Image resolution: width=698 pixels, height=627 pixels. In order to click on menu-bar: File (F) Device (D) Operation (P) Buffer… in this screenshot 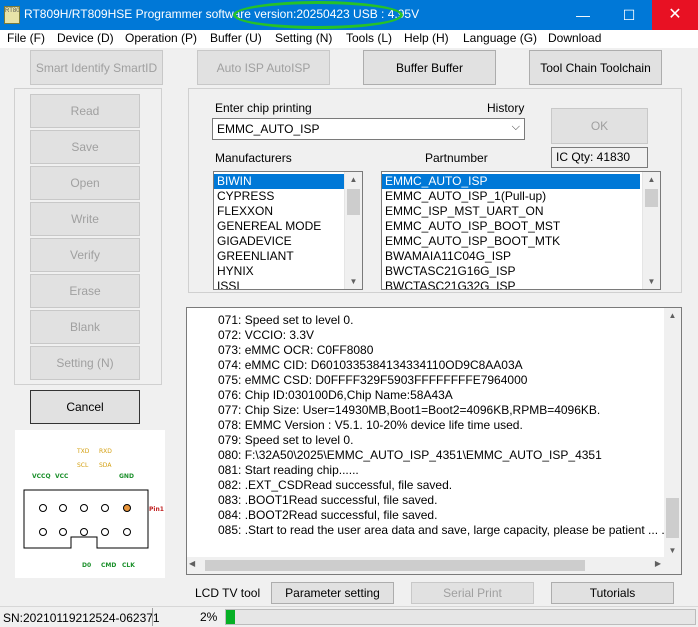, I will do `click(349, 39)`.